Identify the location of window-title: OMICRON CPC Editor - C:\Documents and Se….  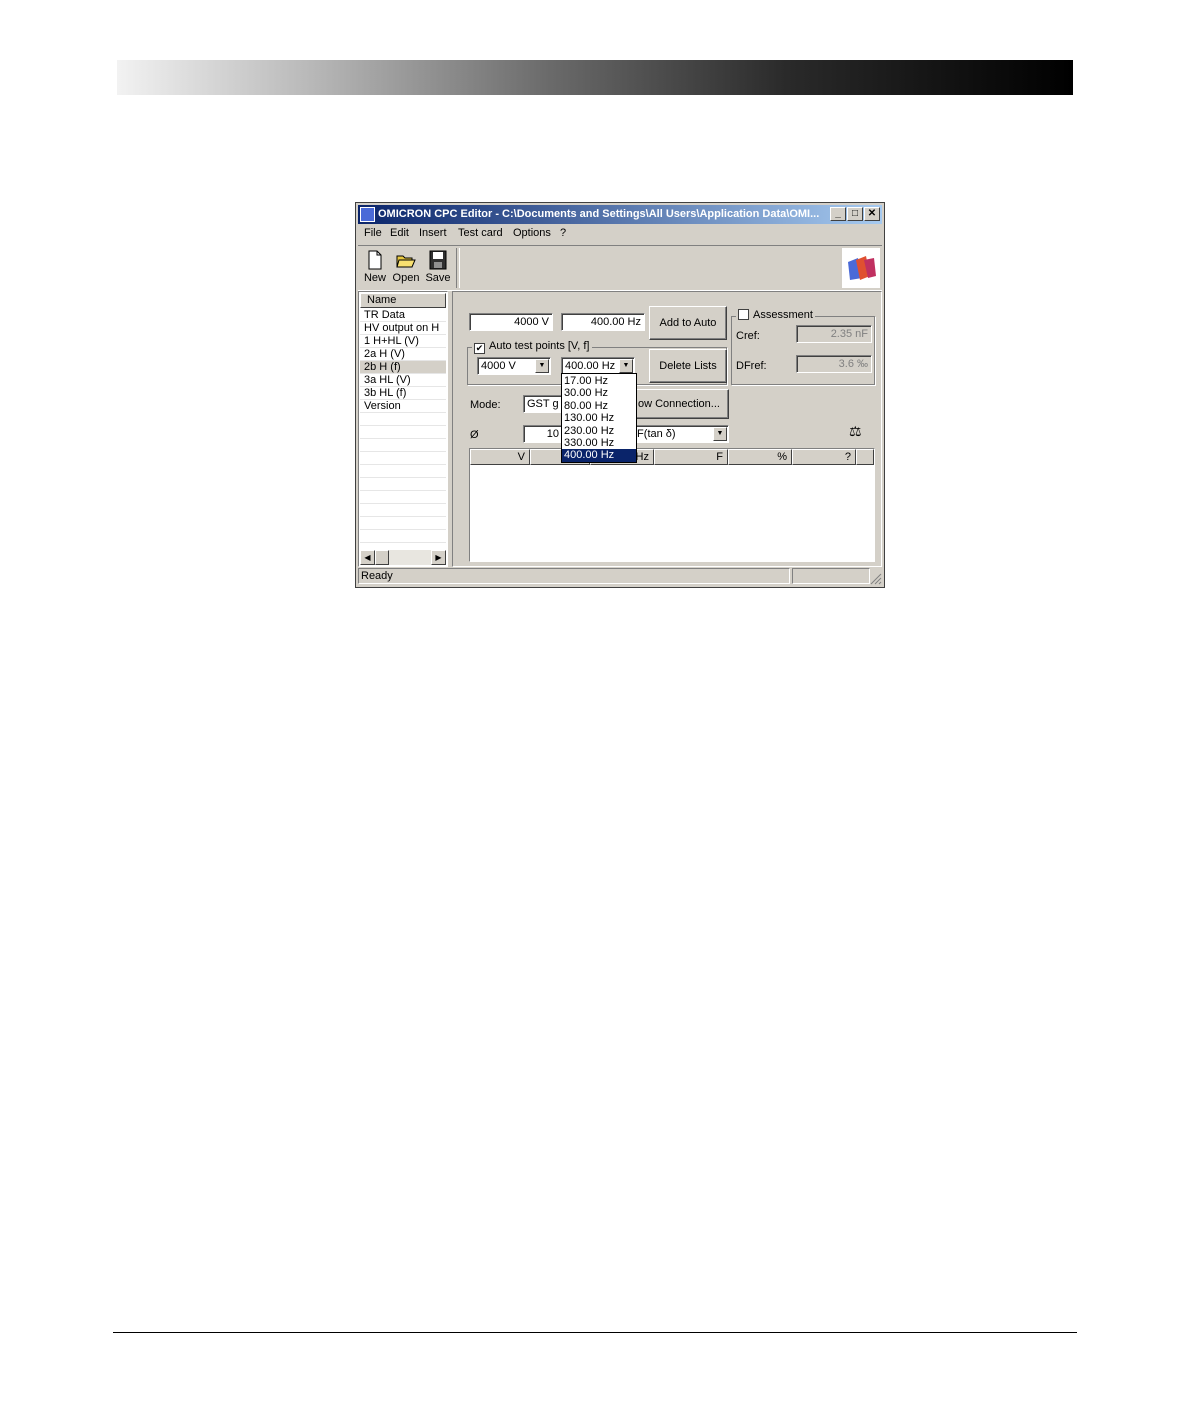
(599, 214).